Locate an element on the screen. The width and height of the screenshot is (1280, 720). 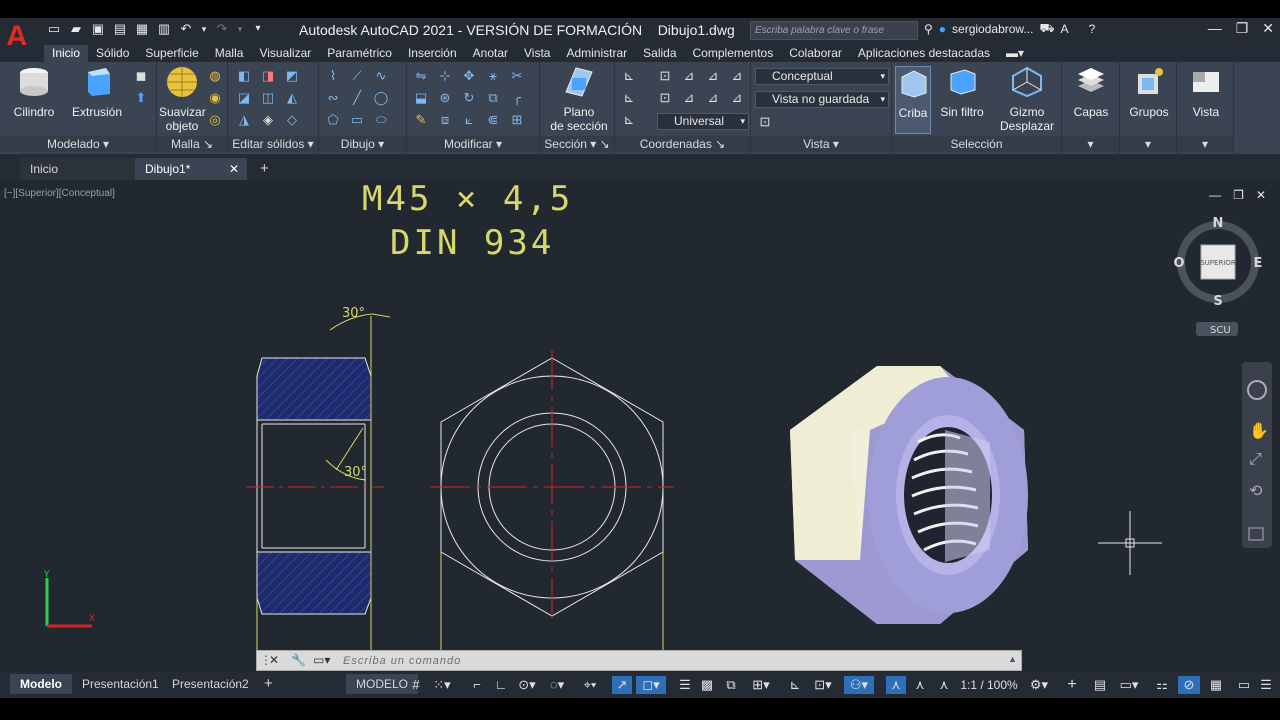
ucs-icon: ⊾ is located at coordinates (629, 76).